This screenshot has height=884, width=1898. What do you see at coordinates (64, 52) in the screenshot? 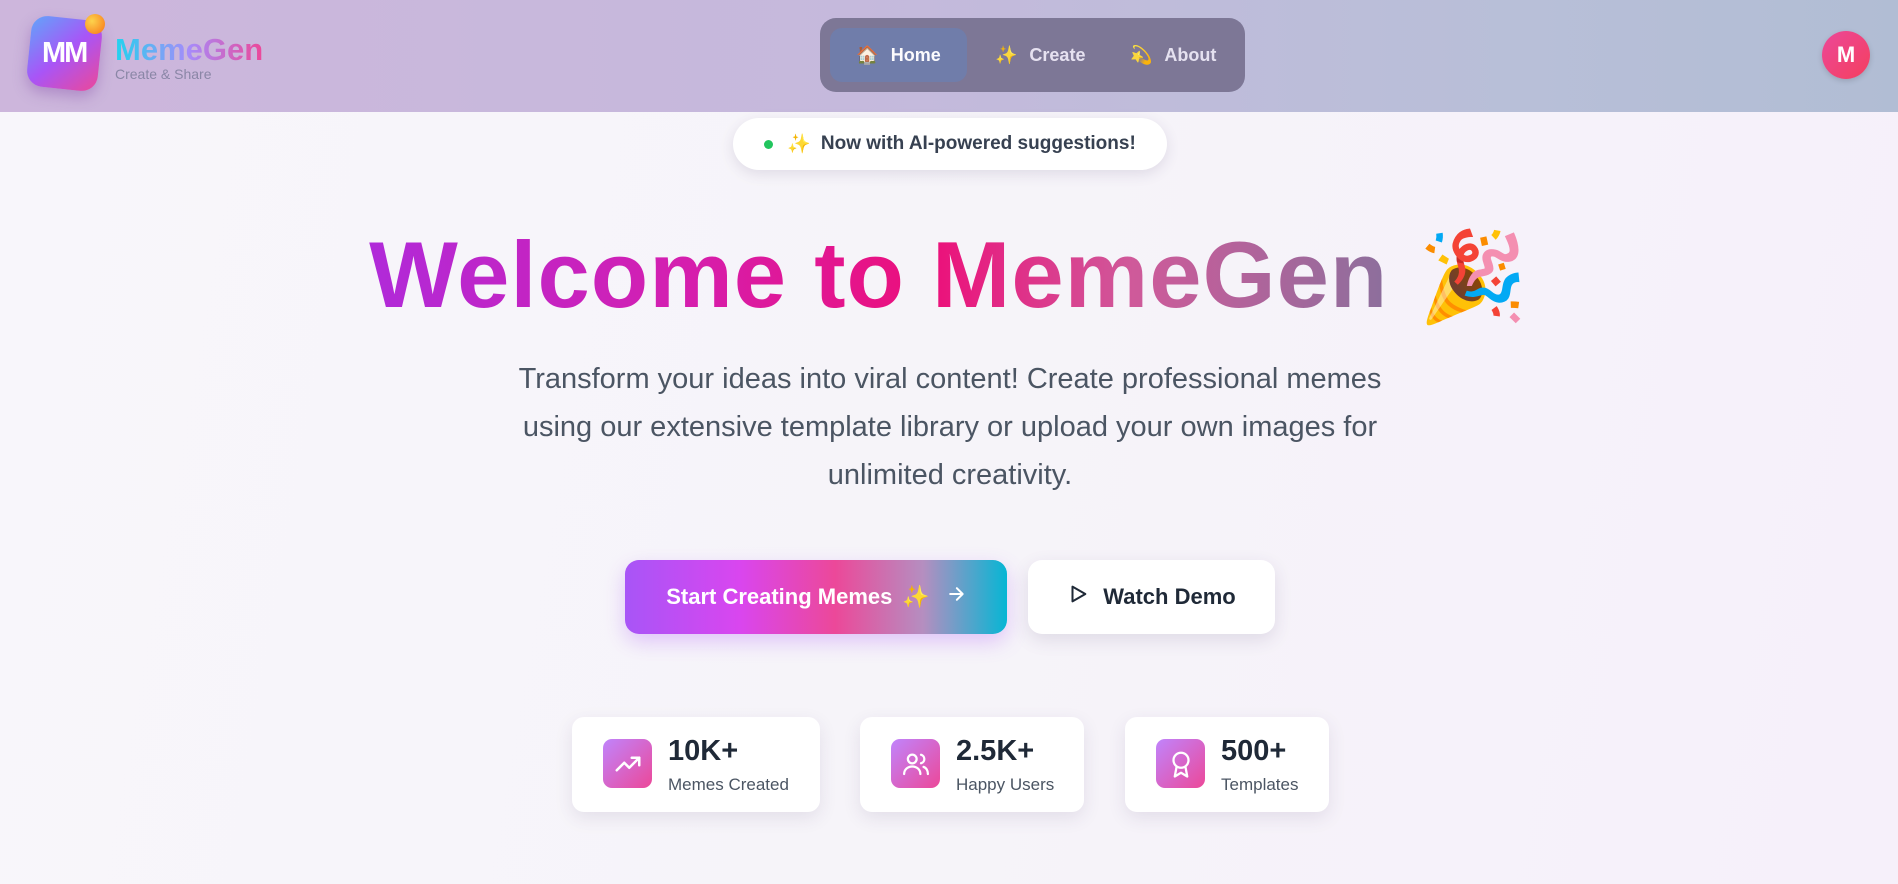
I see `logo-text: MM` at bounding box center [64, 52].